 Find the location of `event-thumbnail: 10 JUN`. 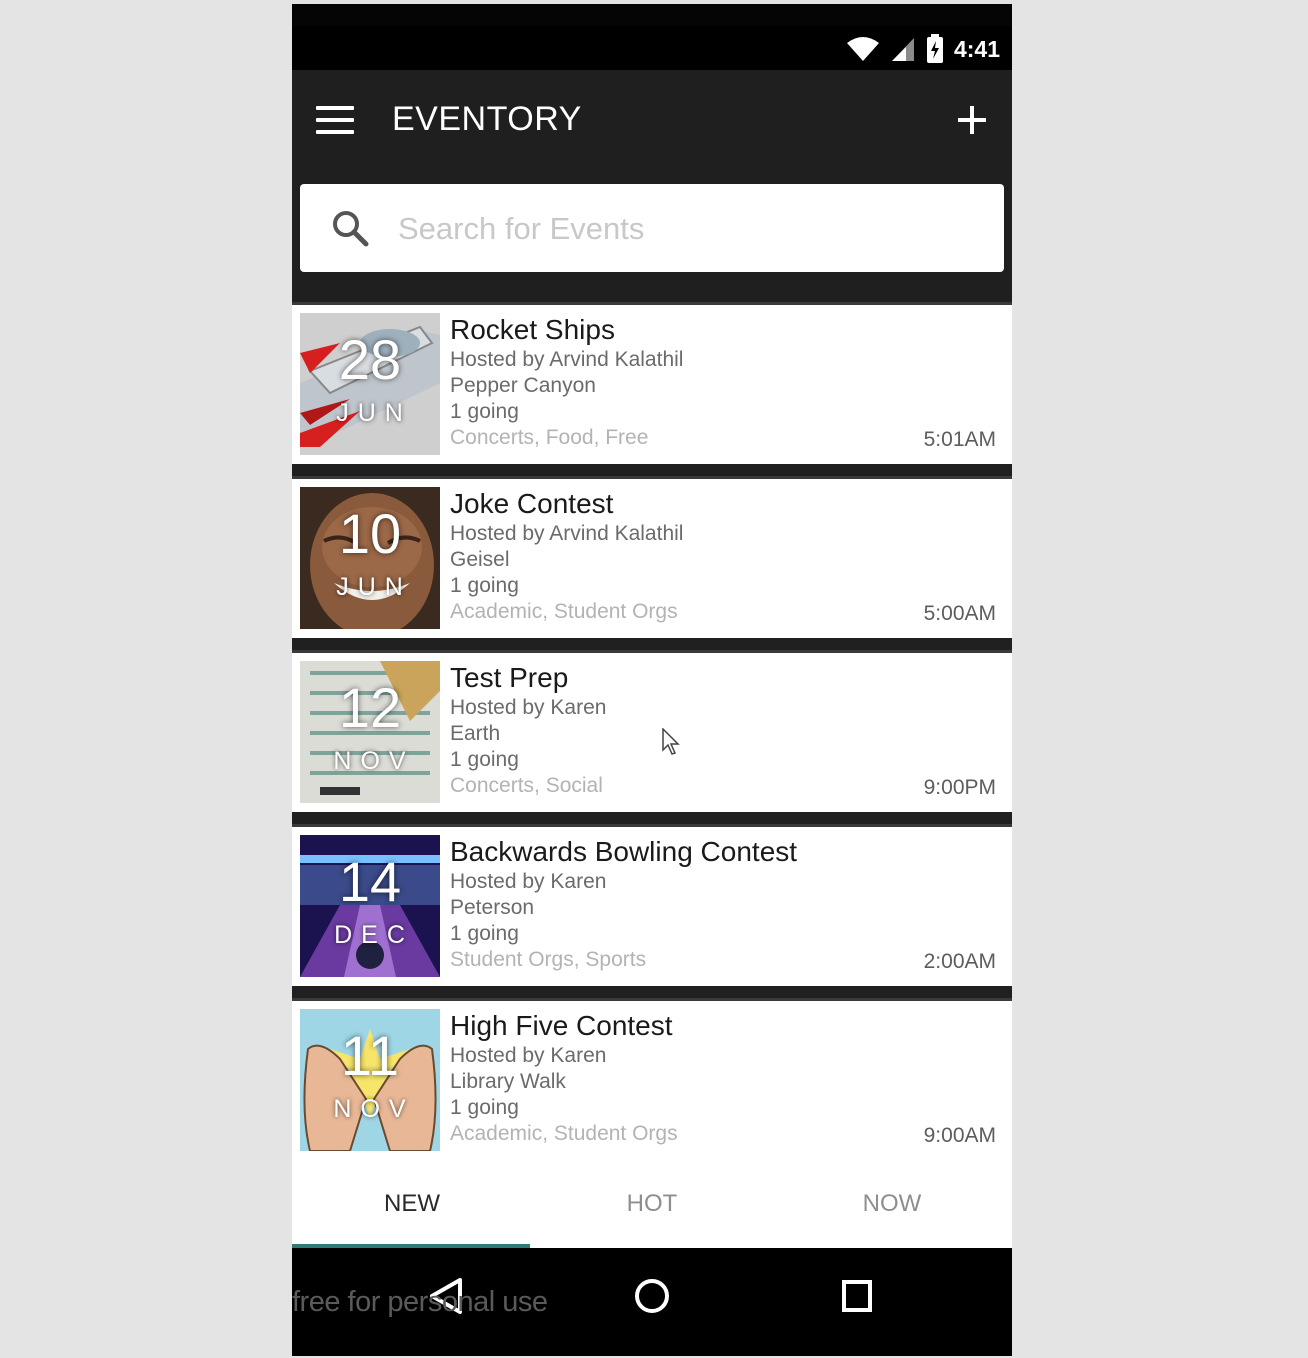

event-thumbnail: 10 JUN is located at coordinates (370, 558).